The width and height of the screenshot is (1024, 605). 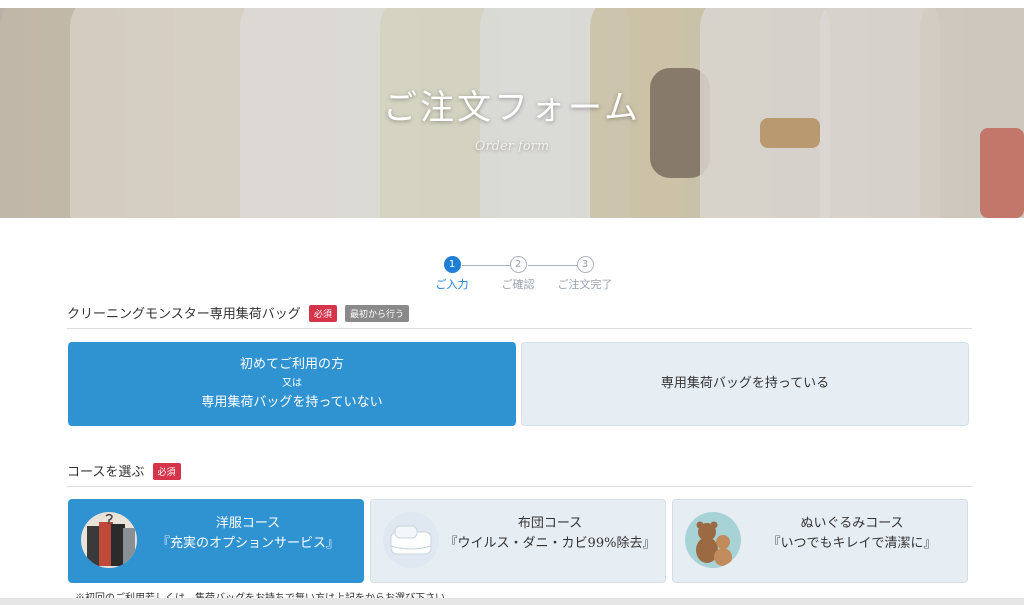 What do you see at coordinates (411, 540) in the screenshot?
I see `futon-thumb-icon` at bounding box center [411, 540].